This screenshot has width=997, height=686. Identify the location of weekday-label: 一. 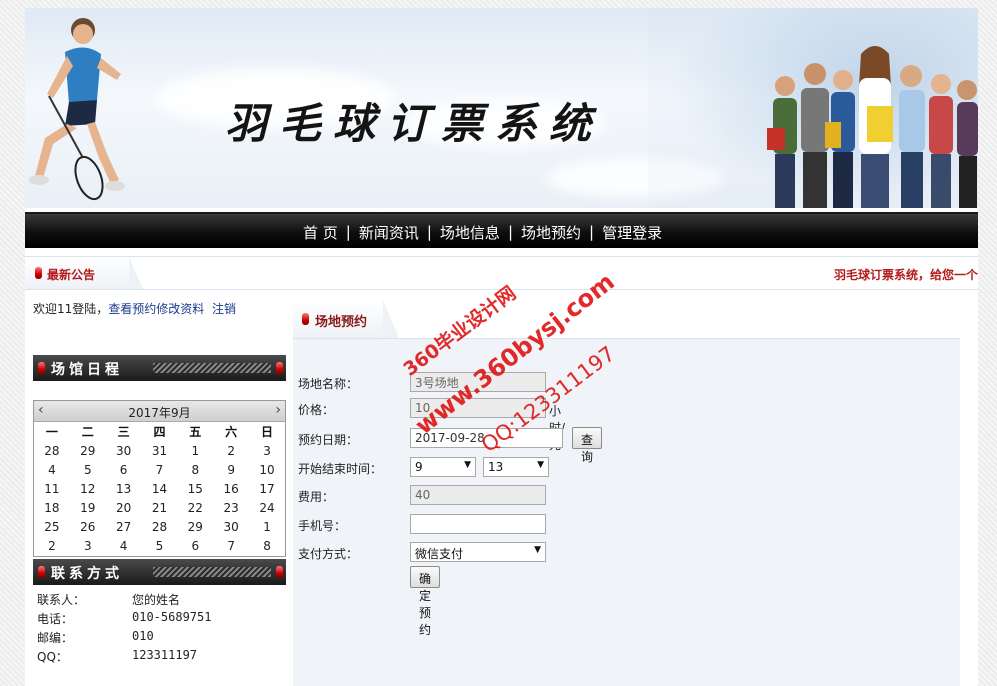
(51, 432).